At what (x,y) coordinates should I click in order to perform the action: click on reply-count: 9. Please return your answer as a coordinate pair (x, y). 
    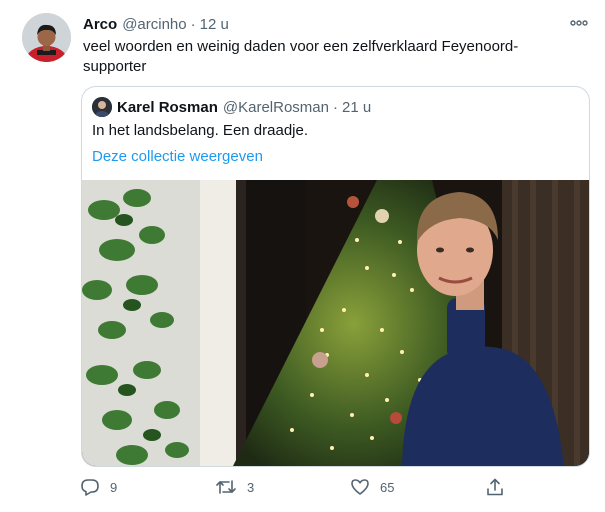
    Looking at the image, I should click on (114, 487).